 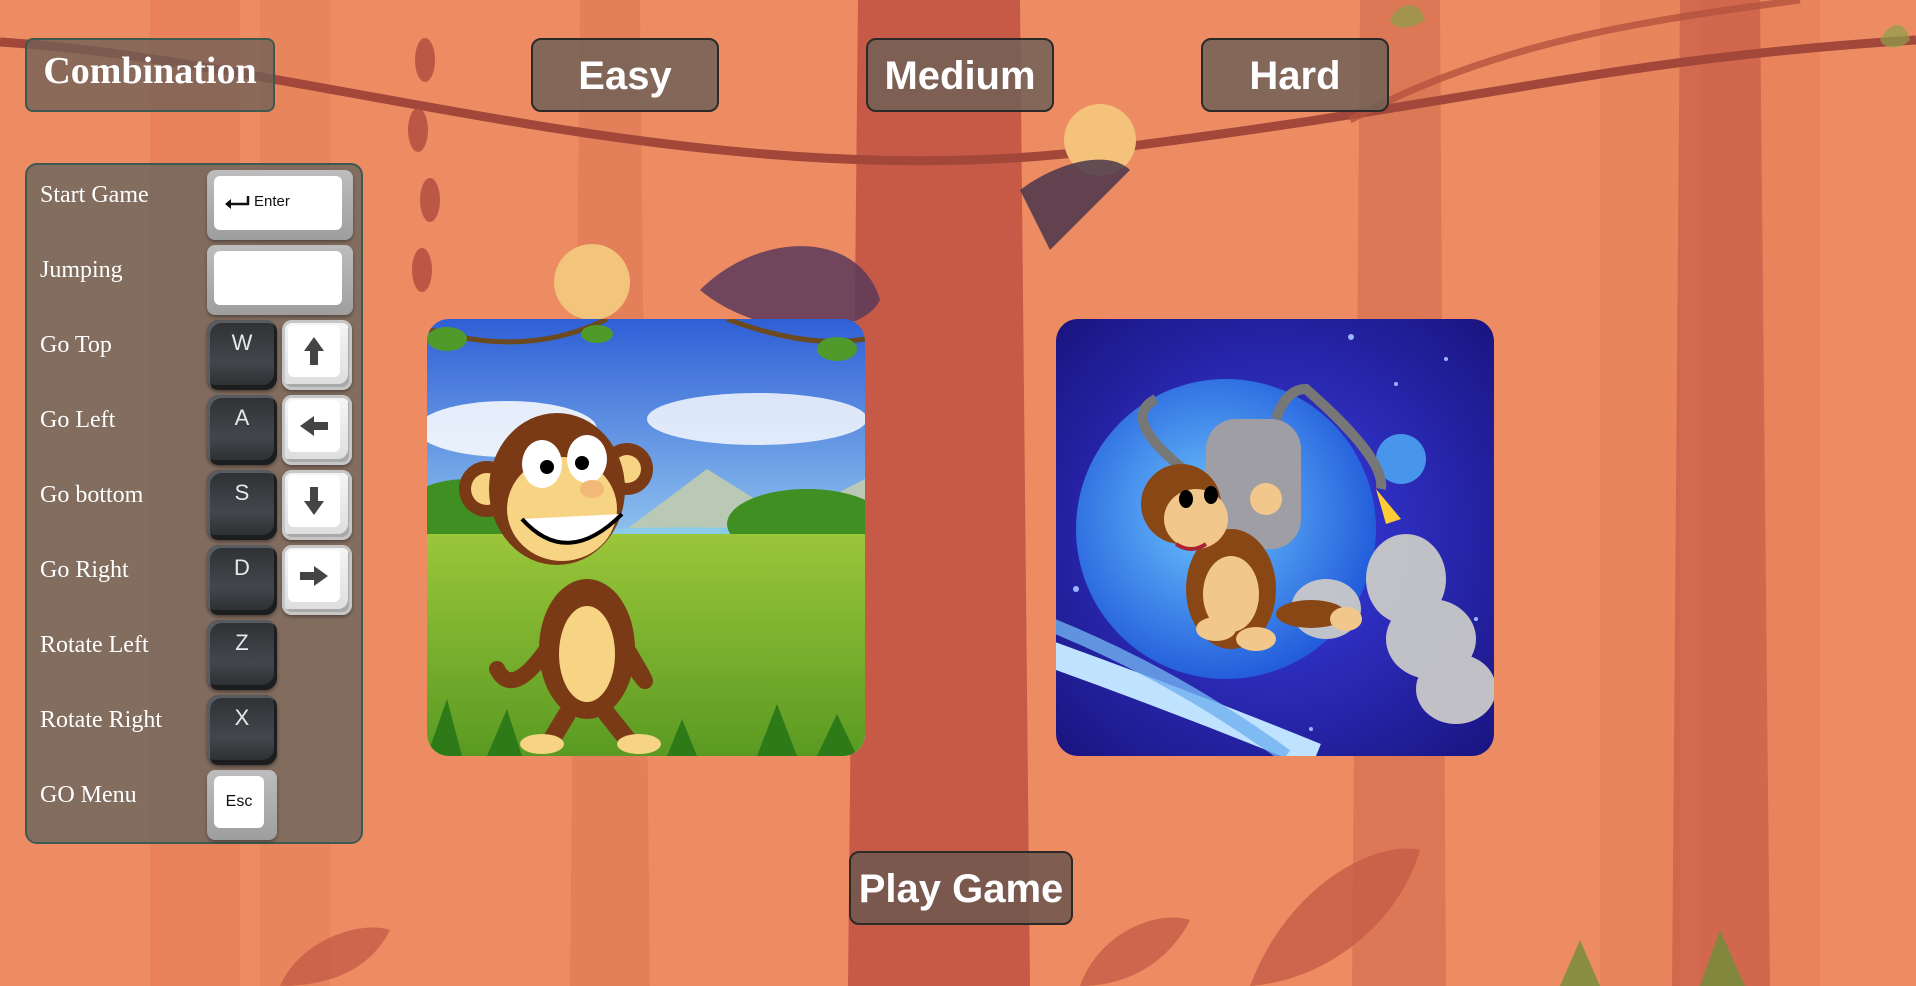 What do you see at coordinates (194, 582) in the screenshot?
I see `control-row-go-right: Go Right D` at bounding box center [194, 582].